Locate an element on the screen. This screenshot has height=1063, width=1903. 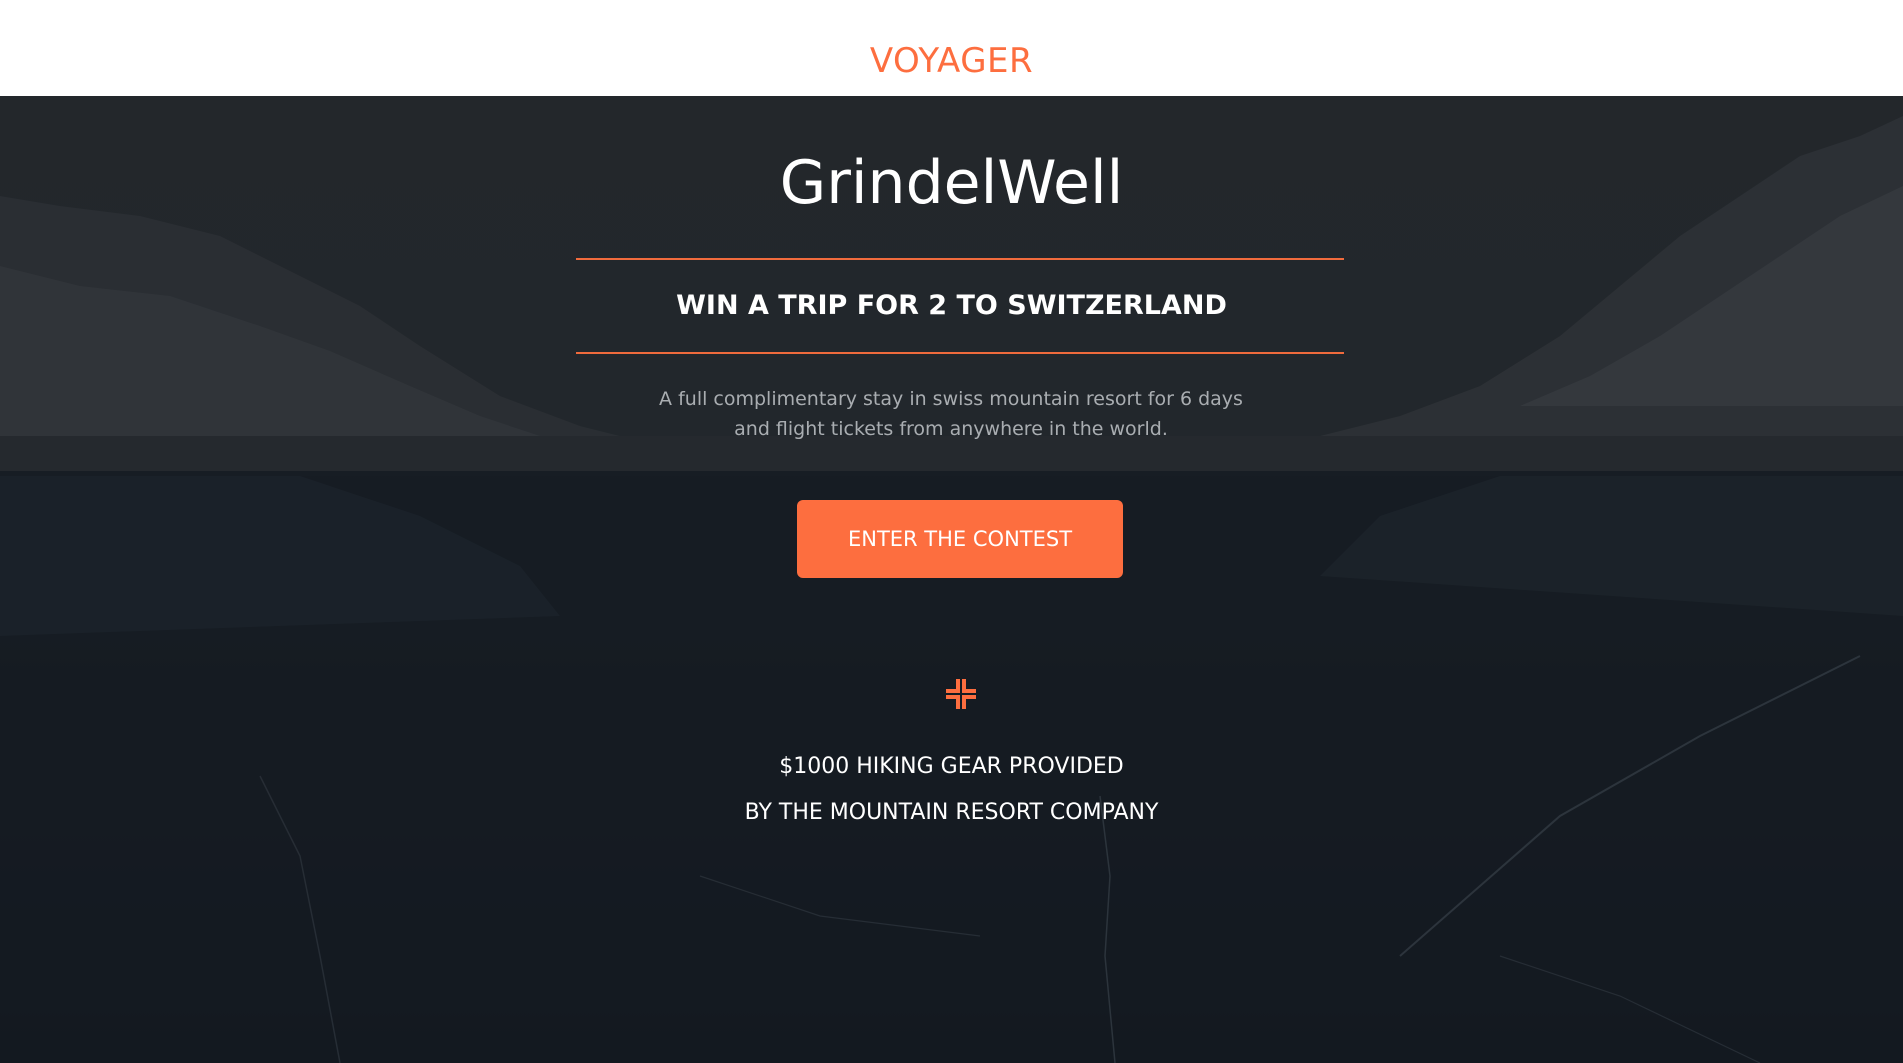
title-divider-top is located at coordinates (960, 259).